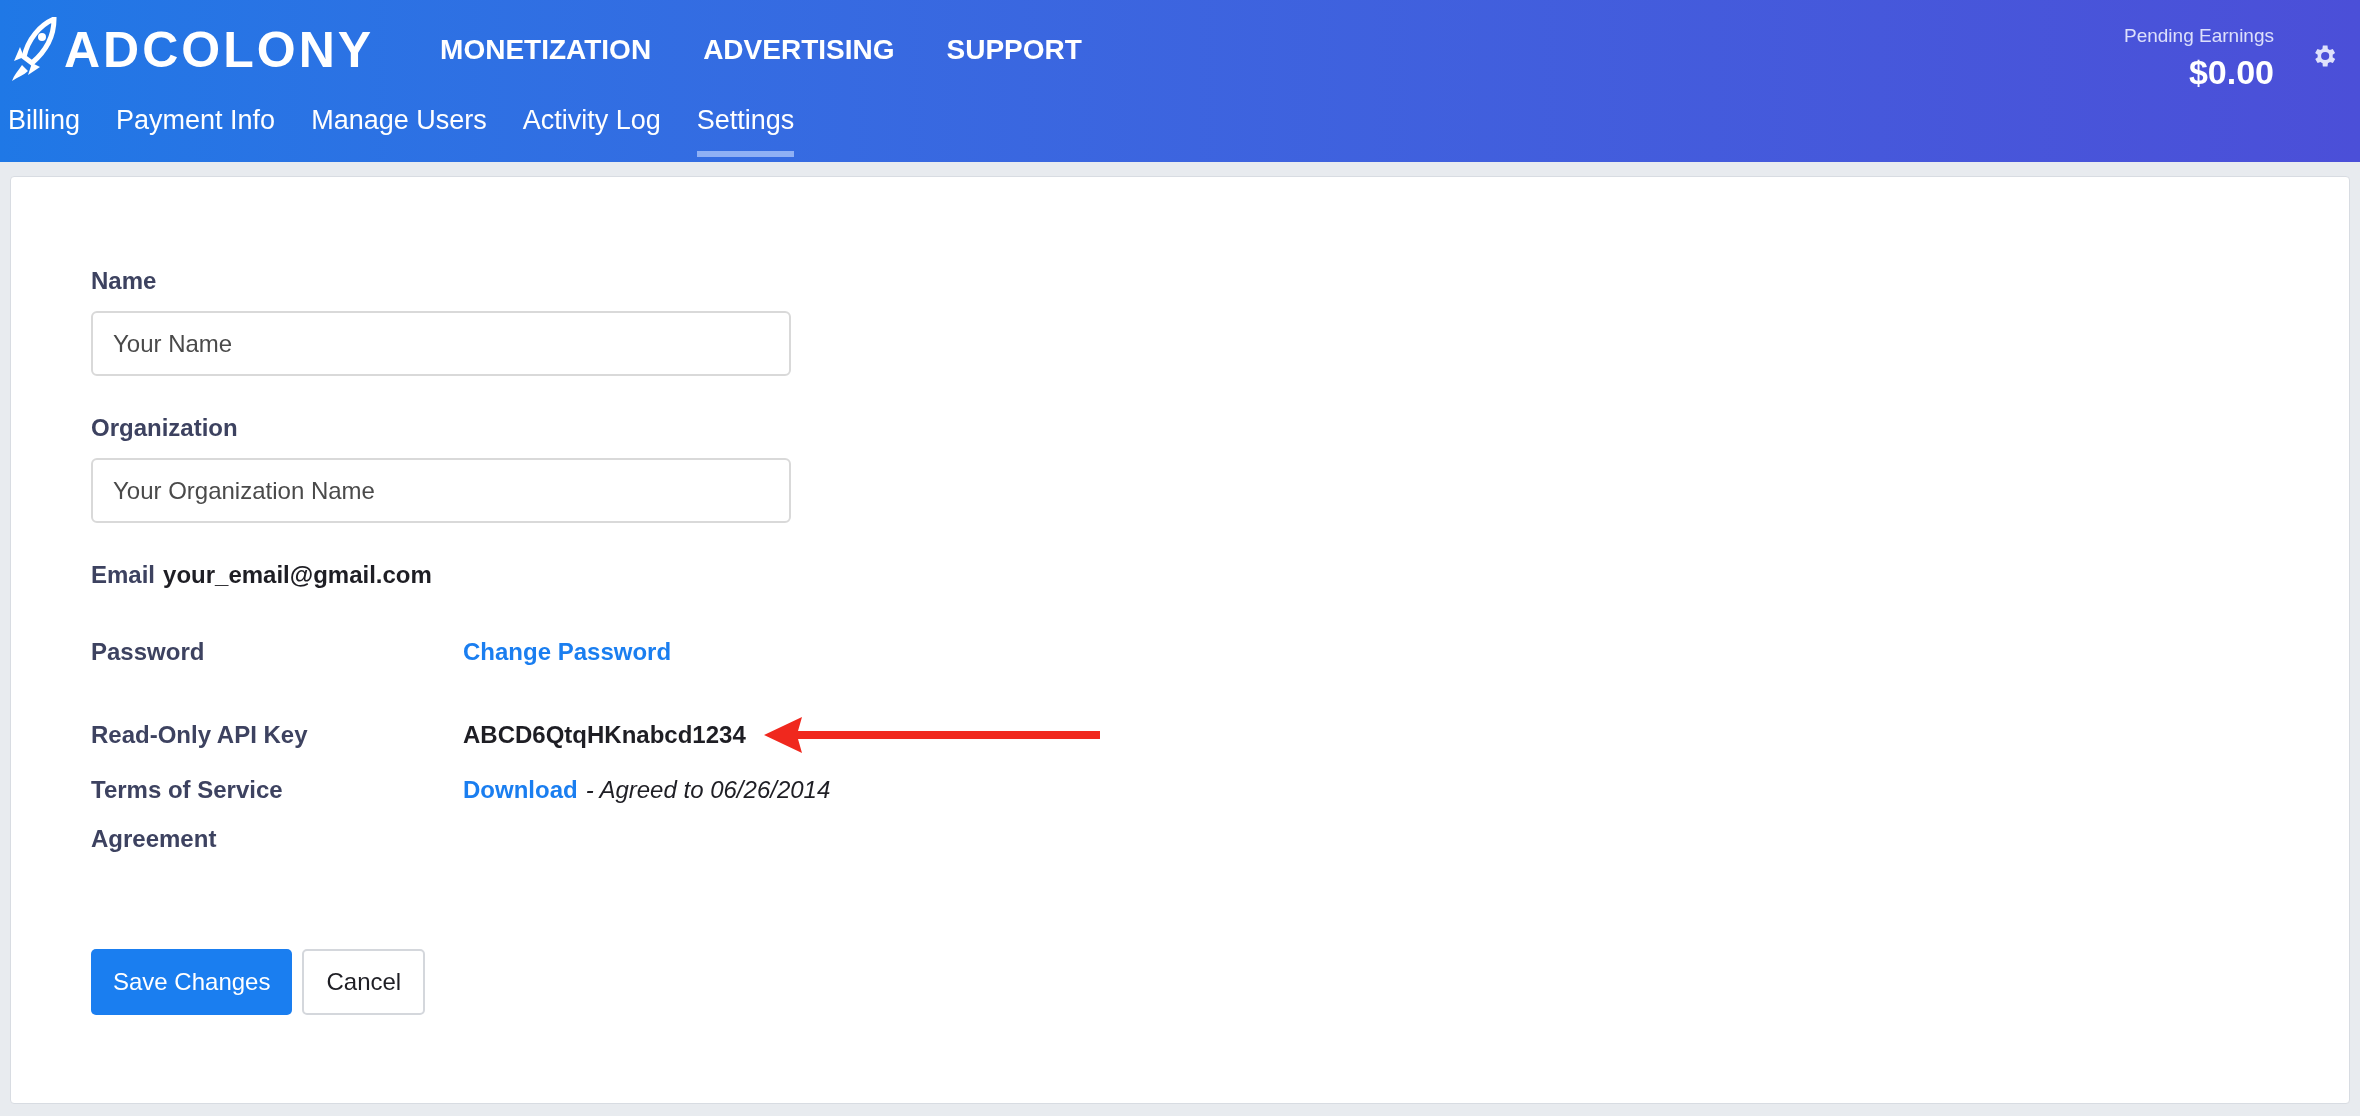 This screenshot has width=2360, height=1116. Describe the element at coordinates (219, 50) in the screenshot. I see `logo-text: ADCOLONY` at that location.